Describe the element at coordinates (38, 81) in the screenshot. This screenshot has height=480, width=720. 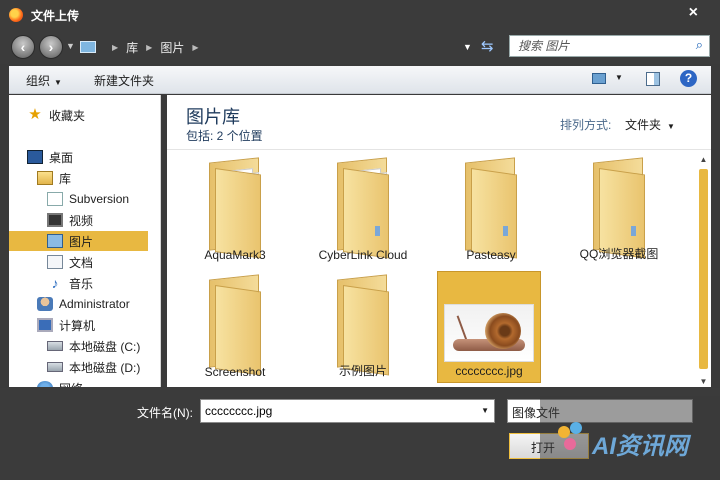
I see `organize-label: 组织` at that location.